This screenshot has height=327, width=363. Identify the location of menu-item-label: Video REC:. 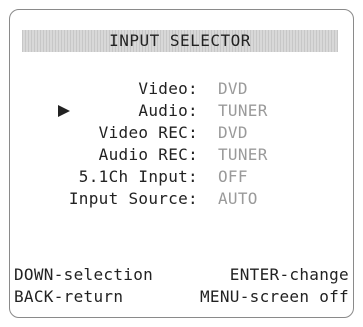
(148, 132).